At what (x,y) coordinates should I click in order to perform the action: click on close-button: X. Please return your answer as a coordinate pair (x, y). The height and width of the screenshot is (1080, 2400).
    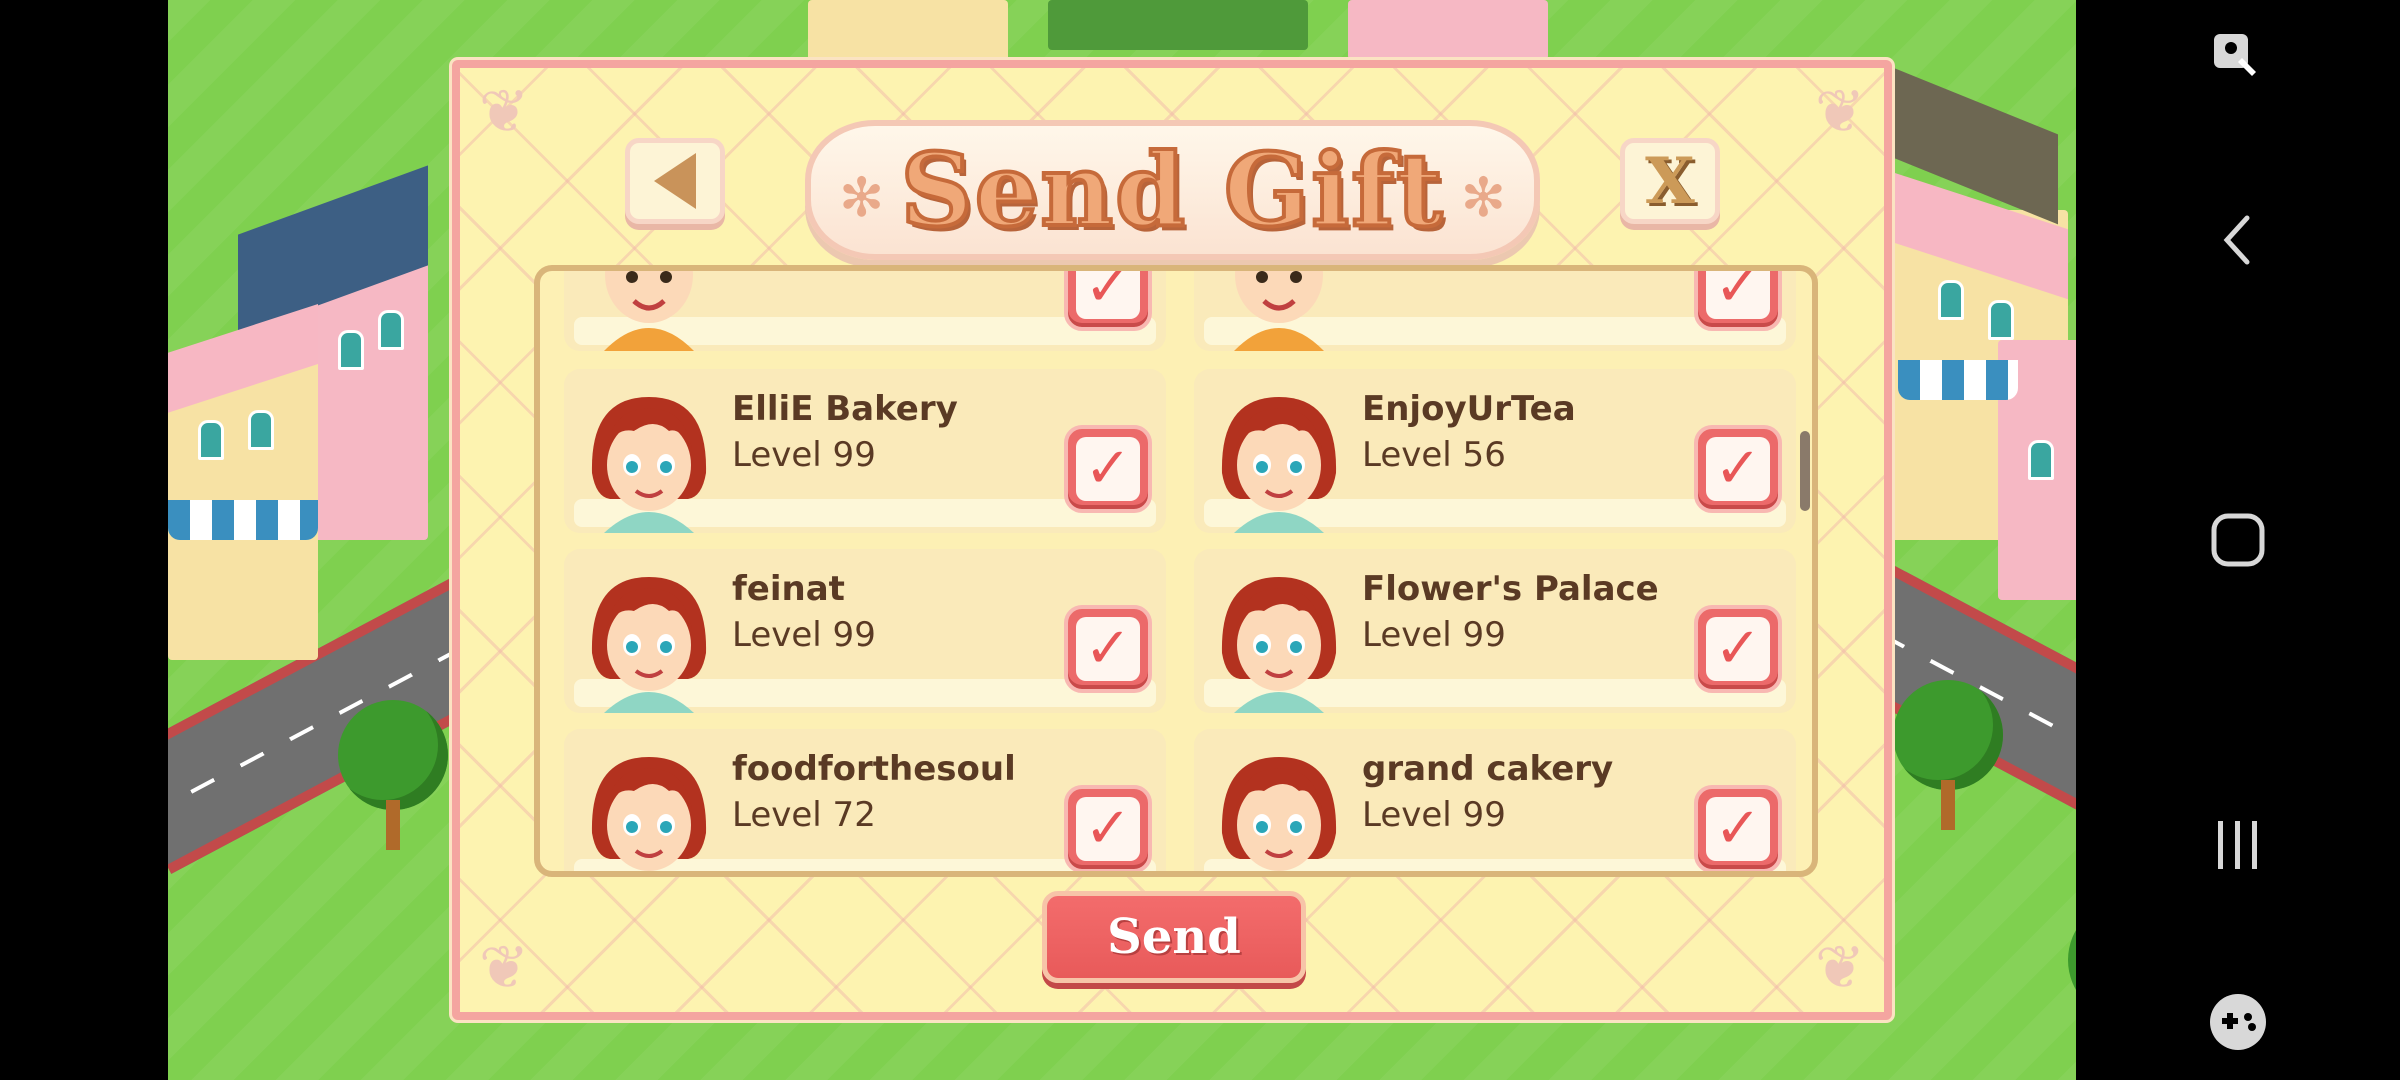
    Looking at the image, I should click on (1670, 181).